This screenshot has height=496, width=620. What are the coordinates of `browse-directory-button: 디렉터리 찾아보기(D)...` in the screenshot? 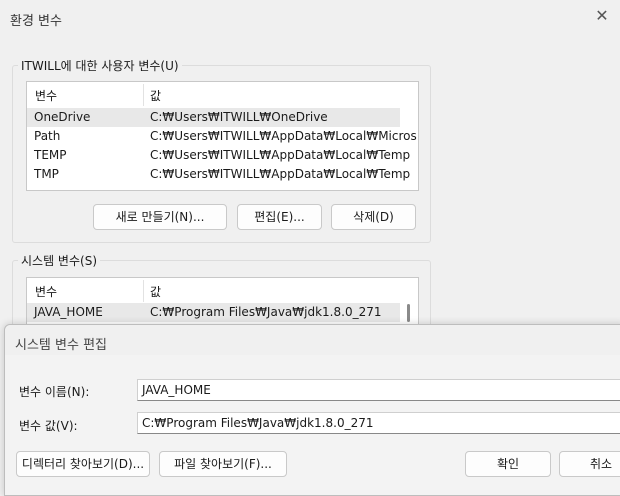 It's located at (83, 464).